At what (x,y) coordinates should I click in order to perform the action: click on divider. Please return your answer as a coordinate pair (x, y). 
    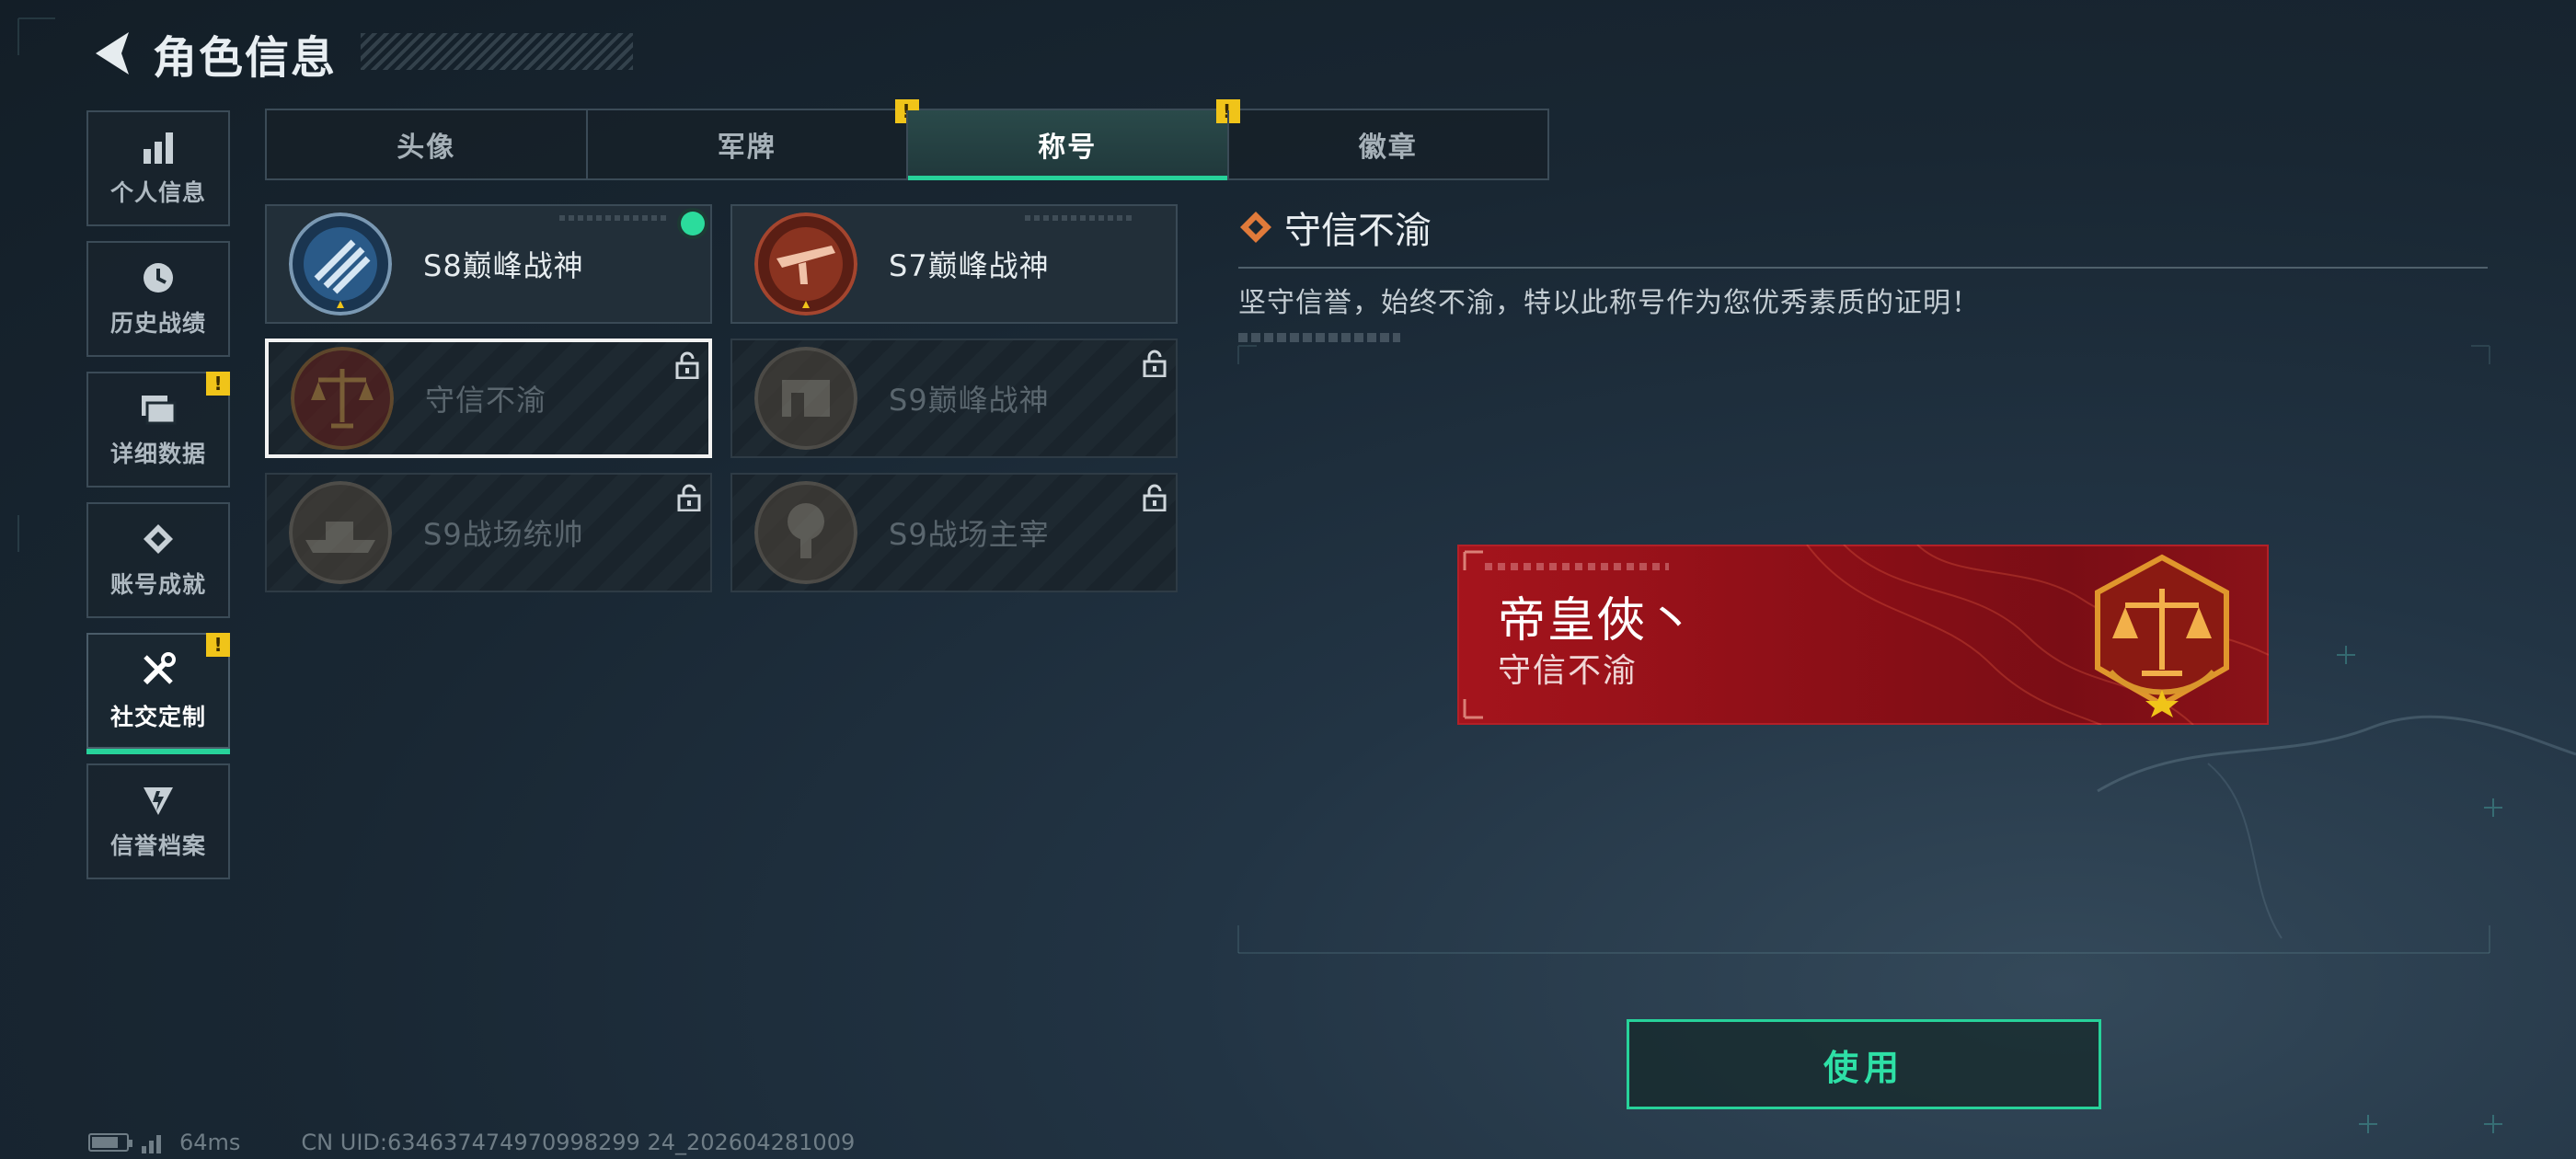
    Looking at the image, I should click on (1863, 268).